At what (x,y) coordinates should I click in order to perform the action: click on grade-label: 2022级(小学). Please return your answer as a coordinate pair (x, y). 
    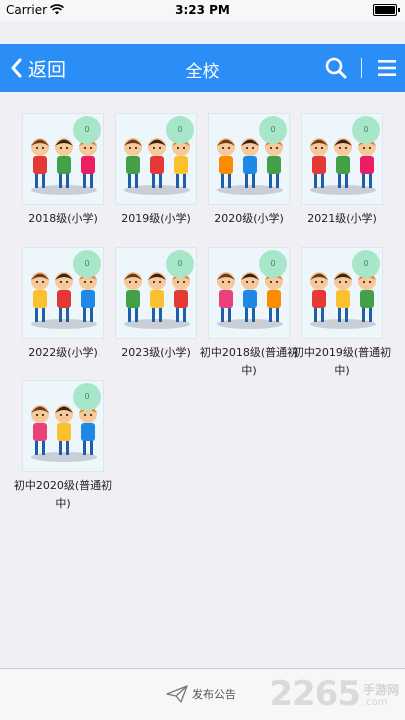
    Looking at the image, I should click on (63, 352).